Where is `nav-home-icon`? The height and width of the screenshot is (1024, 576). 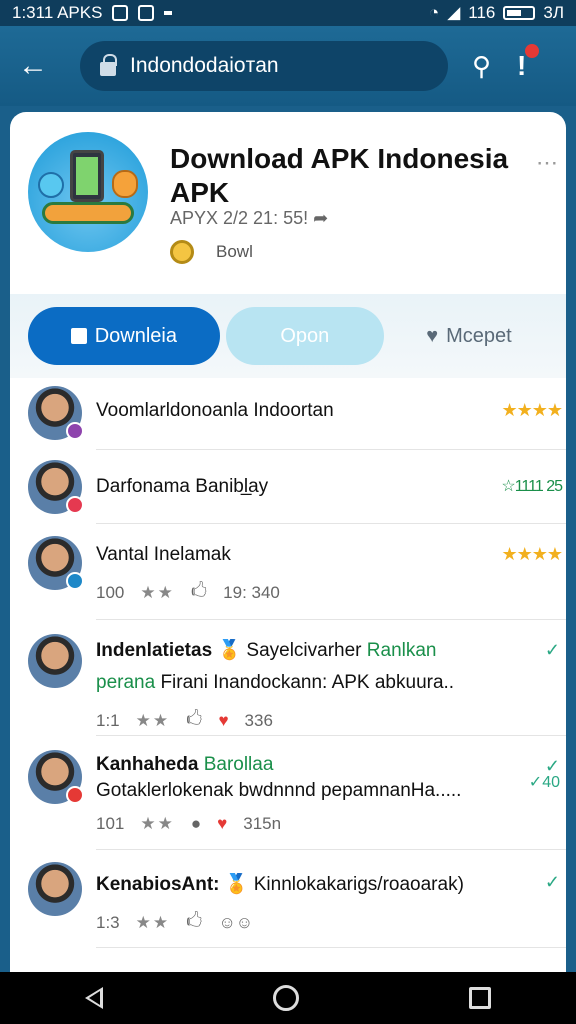
nav-home-icon is located at coordinates (286, 998).